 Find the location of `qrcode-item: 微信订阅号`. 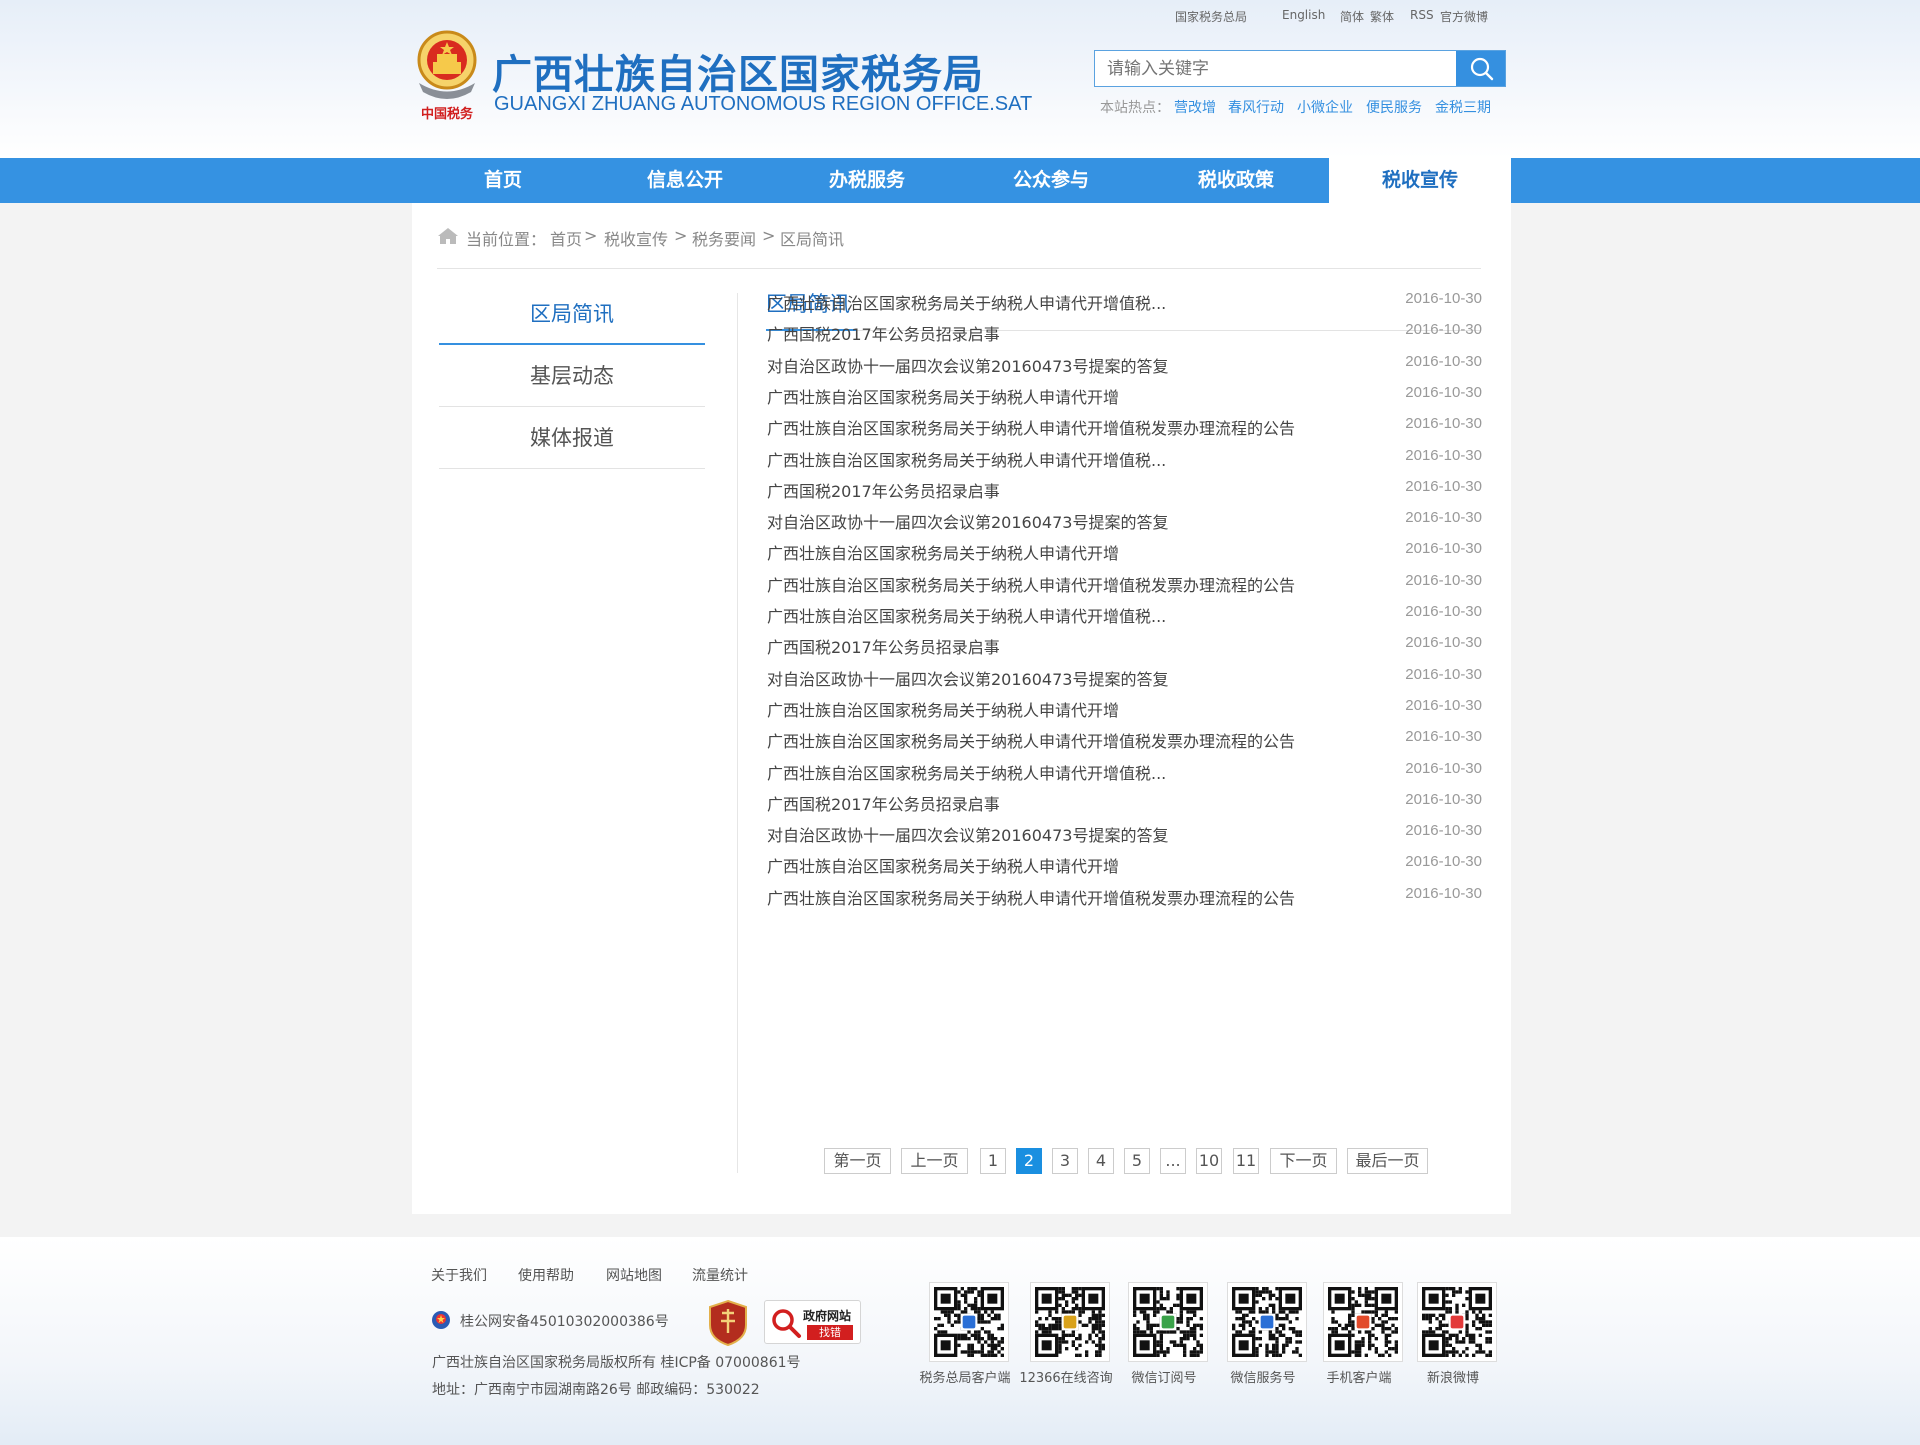

qrcode-item: 微信订阅号 is located at coordinates (1164, 1334).